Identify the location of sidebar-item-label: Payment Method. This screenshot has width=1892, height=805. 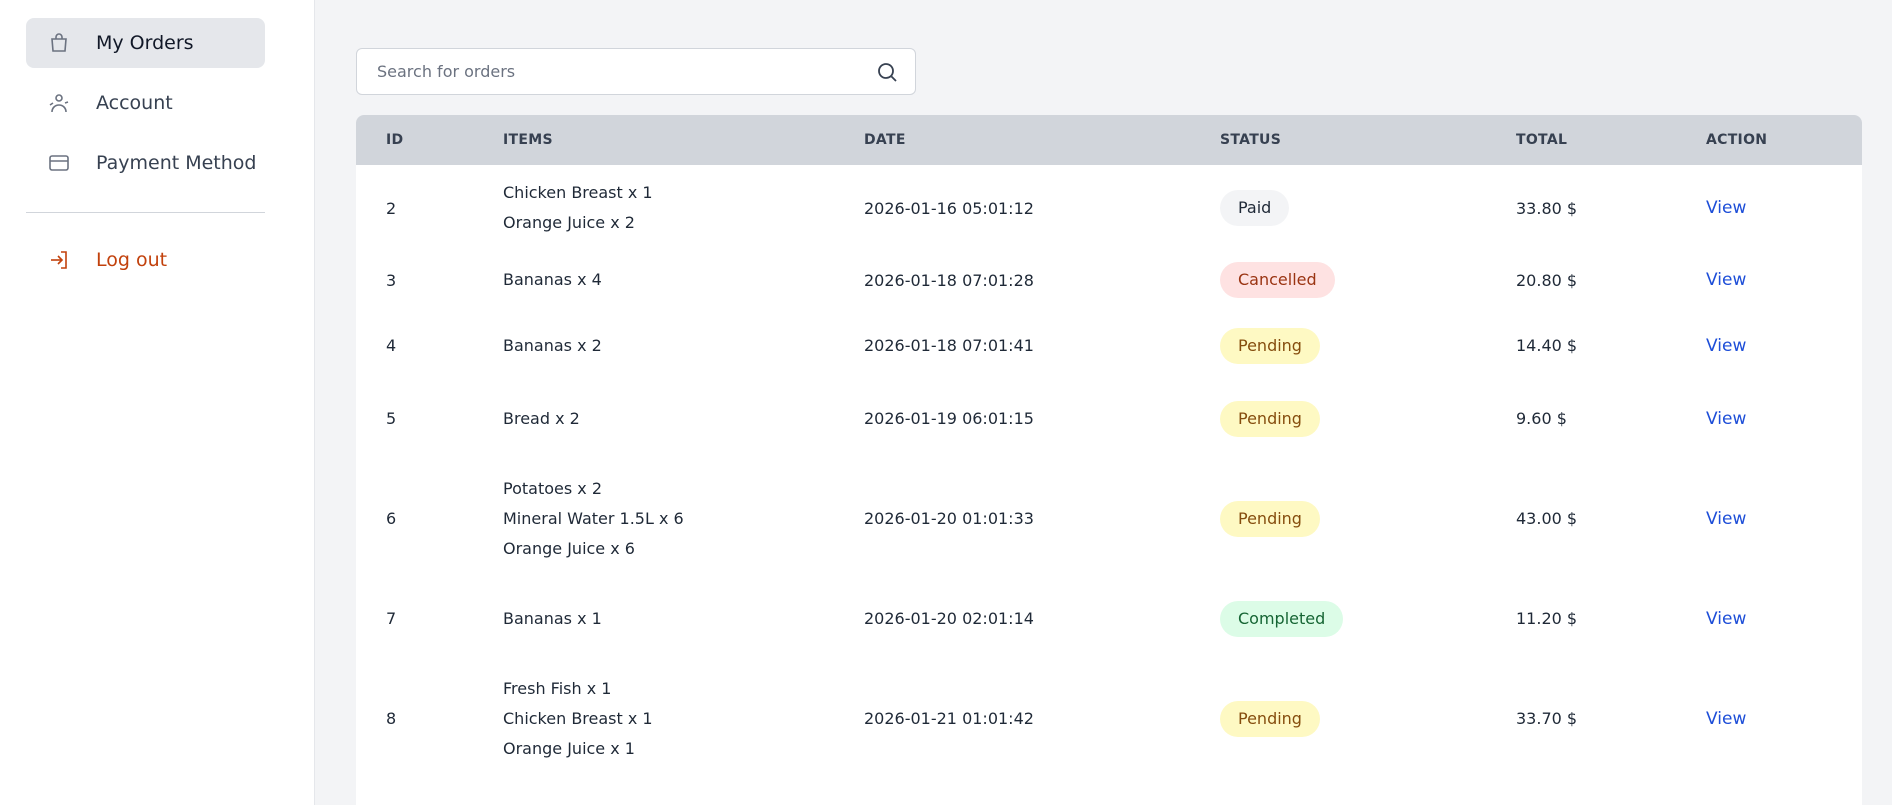
(176, 163).